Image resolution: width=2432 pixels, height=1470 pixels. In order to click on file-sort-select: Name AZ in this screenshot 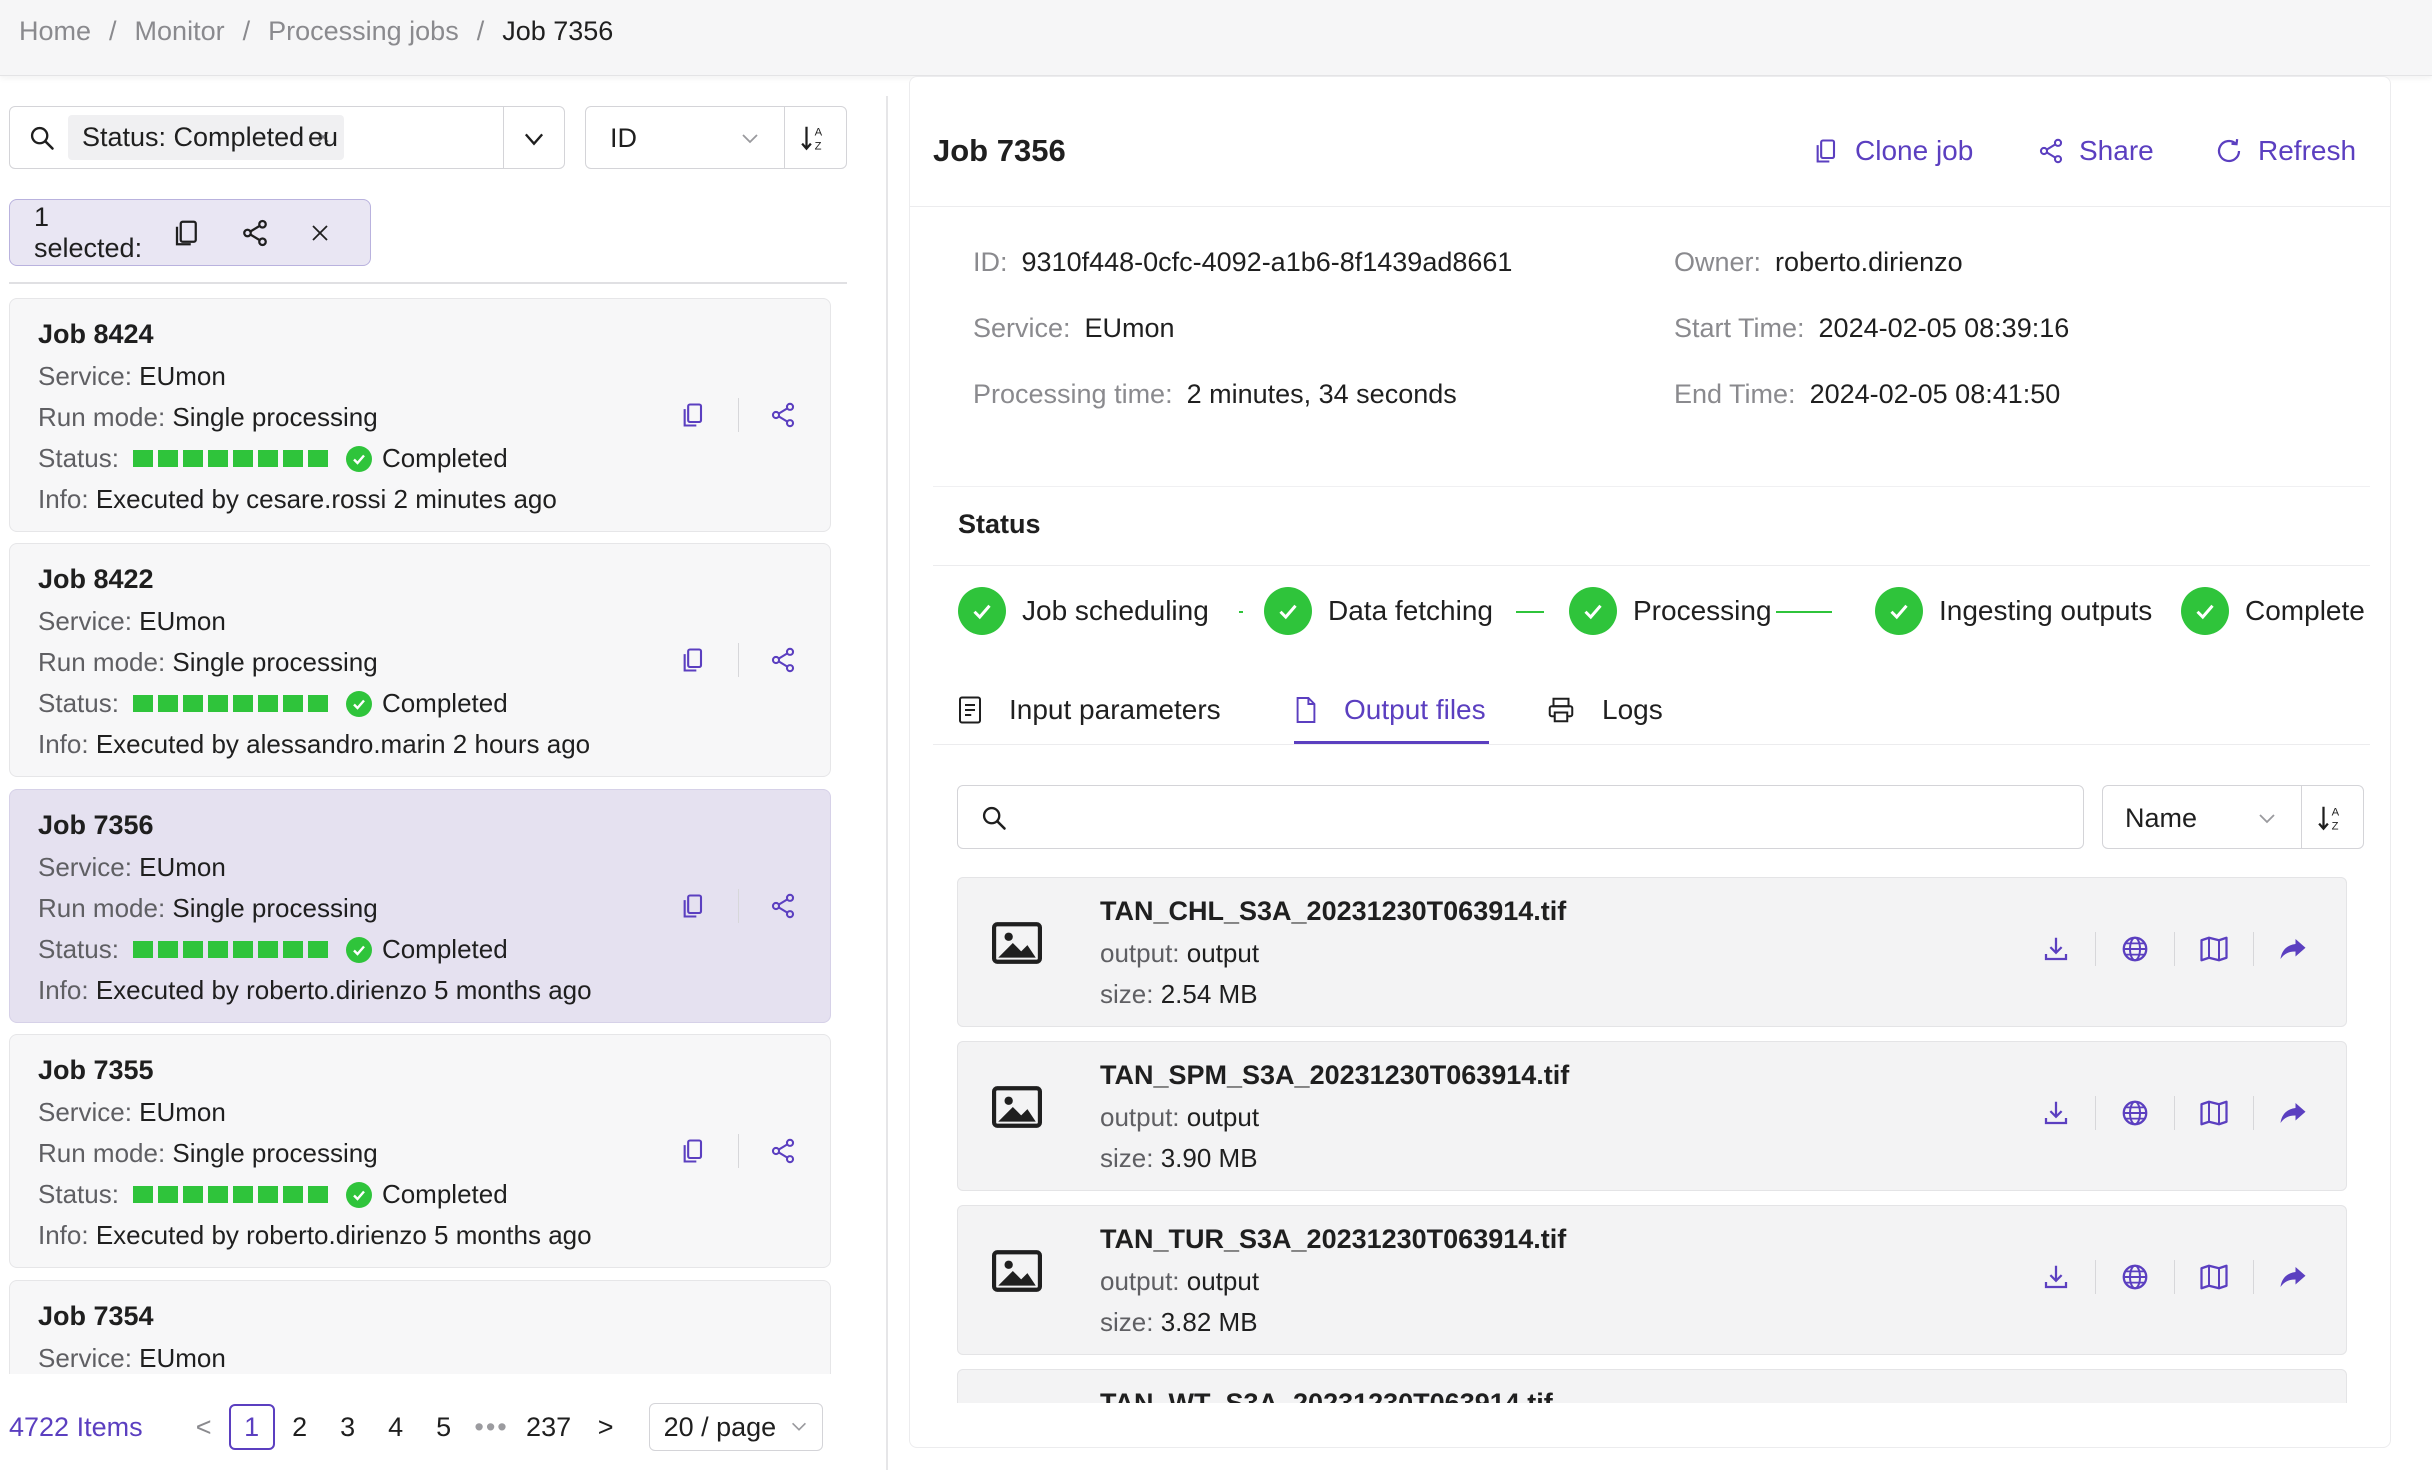, I will do `click(2233, 817)`.